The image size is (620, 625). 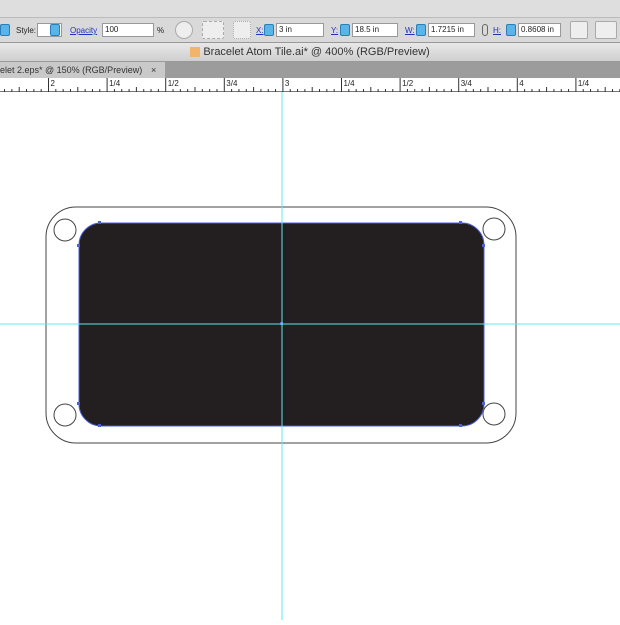 I want to click on y-field: 18.5 in, so click(x=375, y=30).